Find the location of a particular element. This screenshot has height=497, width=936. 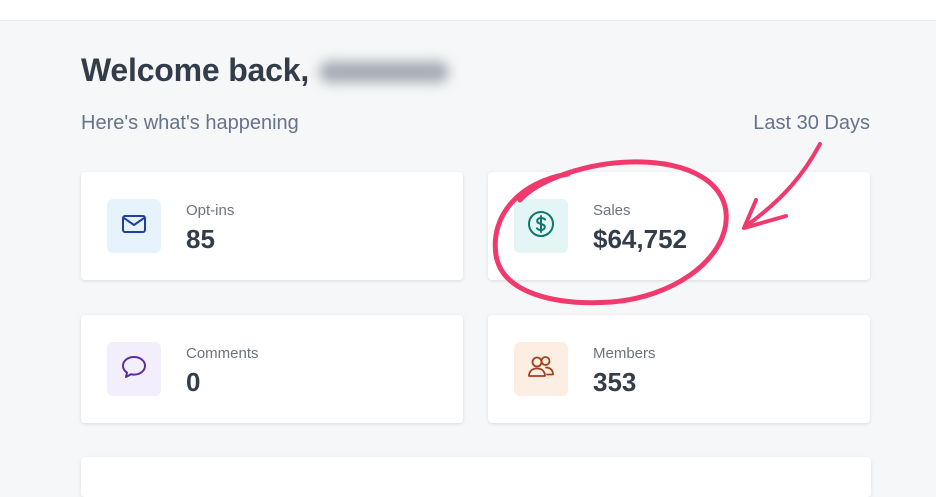

comments-icon-box is located at coordinates (134, 369).